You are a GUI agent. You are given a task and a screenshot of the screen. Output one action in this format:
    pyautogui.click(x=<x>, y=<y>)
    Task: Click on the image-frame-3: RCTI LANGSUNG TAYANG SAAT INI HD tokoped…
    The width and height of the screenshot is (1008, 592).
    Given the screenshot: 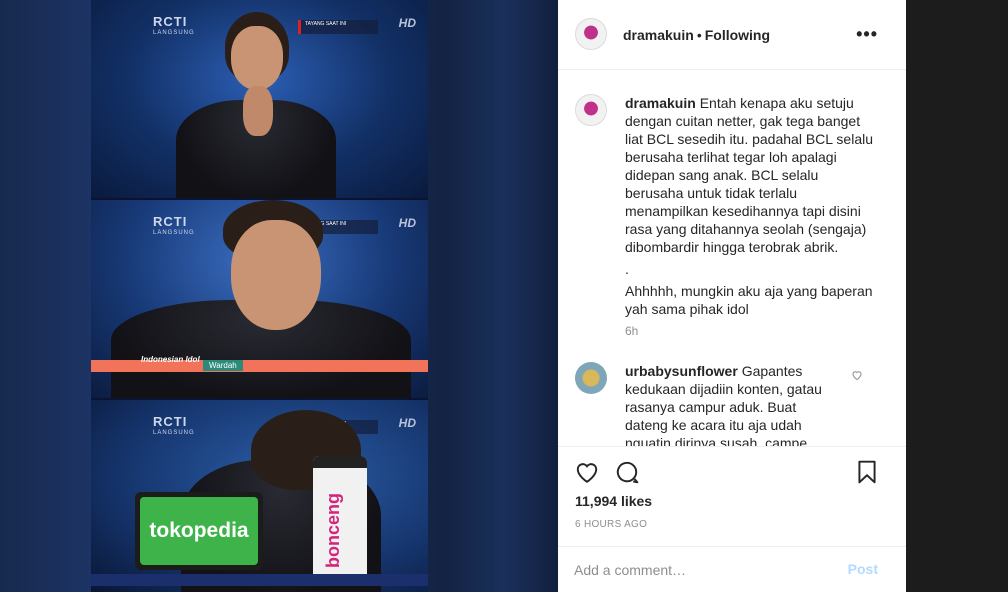 What is the action you would take?
    pyautogui.click(x=259, y=495)
    